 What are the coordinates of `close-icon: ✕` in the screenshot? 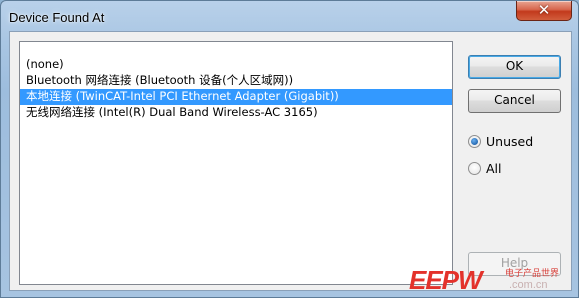 It's located at (544, 10).